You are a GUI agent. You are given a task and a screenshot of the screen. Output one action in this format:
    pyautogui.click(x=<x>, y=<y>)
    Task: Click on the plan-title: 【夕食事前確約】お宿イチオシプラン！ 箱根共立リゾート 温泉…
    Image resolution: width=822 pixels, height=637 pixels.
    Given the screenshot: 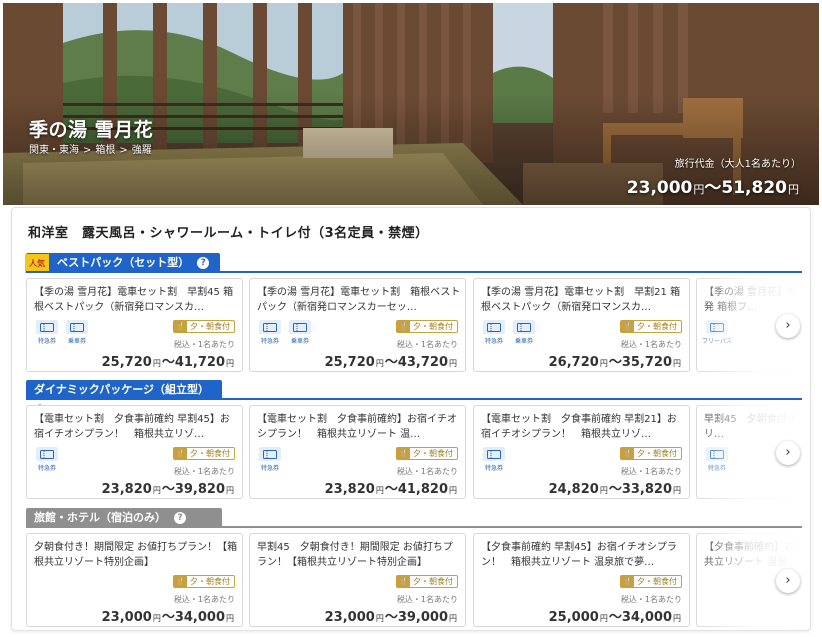 What is the action you would take?
    pyautogui.click(x=753, y=555)
    